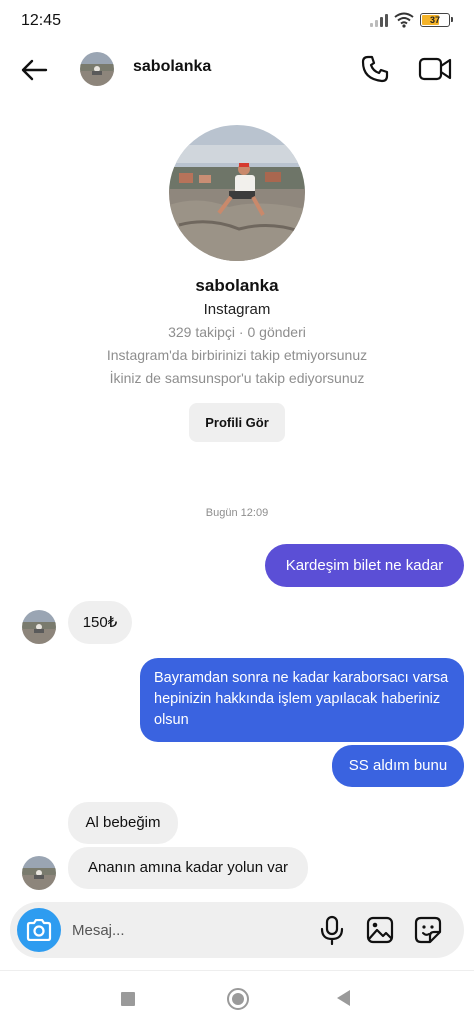 This screenshot has height=1027, width=474. I want to click on header-username: sabolanka, so click(172, 67).